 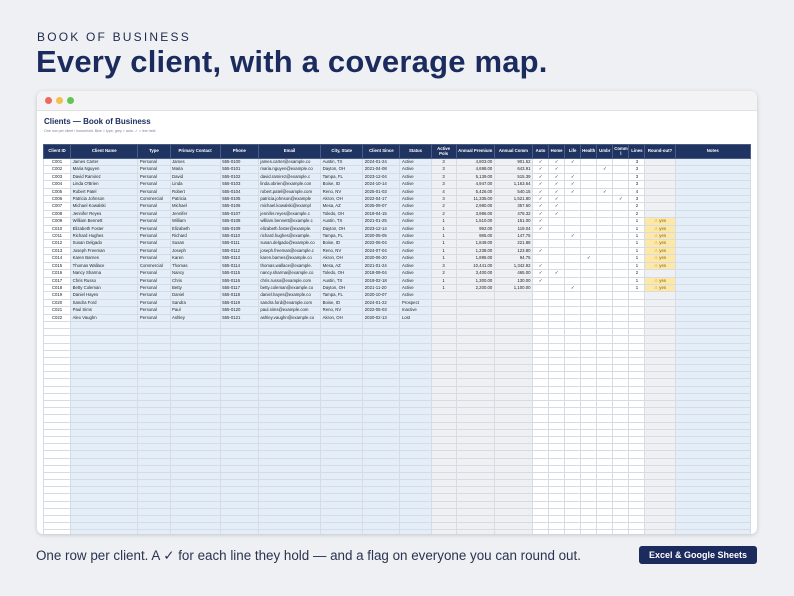 What do you see at coordinates (104, 266) in the screenshot?
I see `cell-name: Thomas Wallace` at bounding box center [104, 266].